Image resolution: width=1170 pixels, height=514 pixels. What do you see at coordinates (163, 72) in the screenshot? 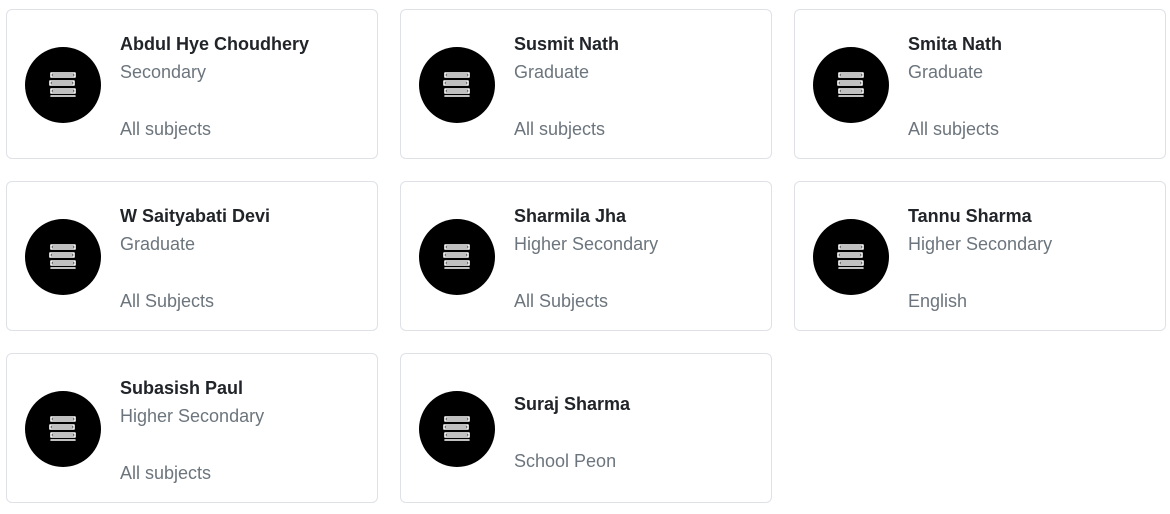
I see `staff-qualification: Secondary` at bounding box center [163, 72].